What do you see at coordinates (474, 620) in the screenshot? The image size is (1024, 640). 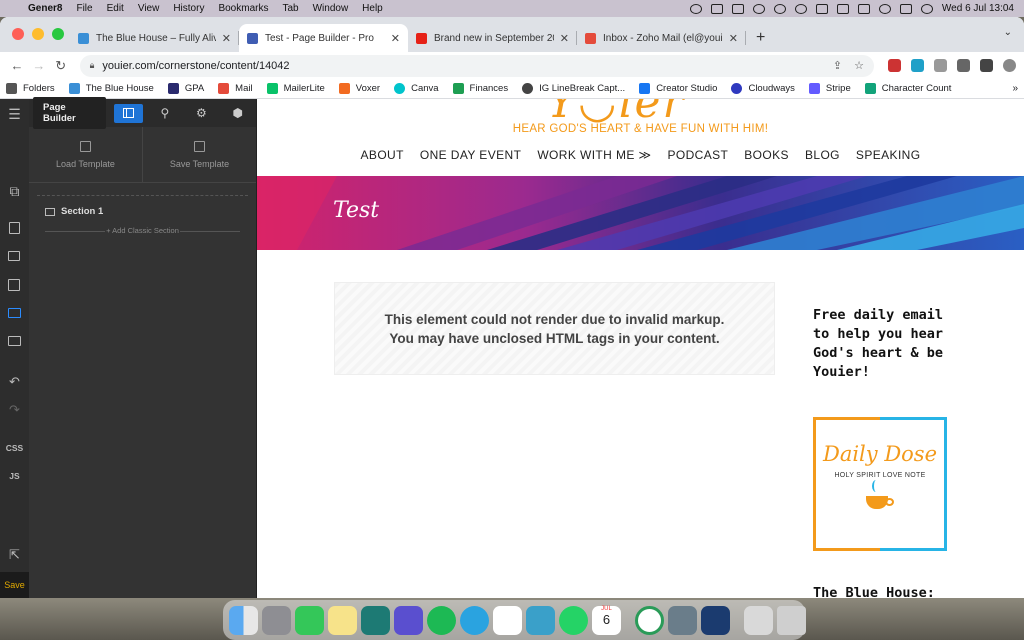 I see `telegram-icon` at bounding box center [474, 620].